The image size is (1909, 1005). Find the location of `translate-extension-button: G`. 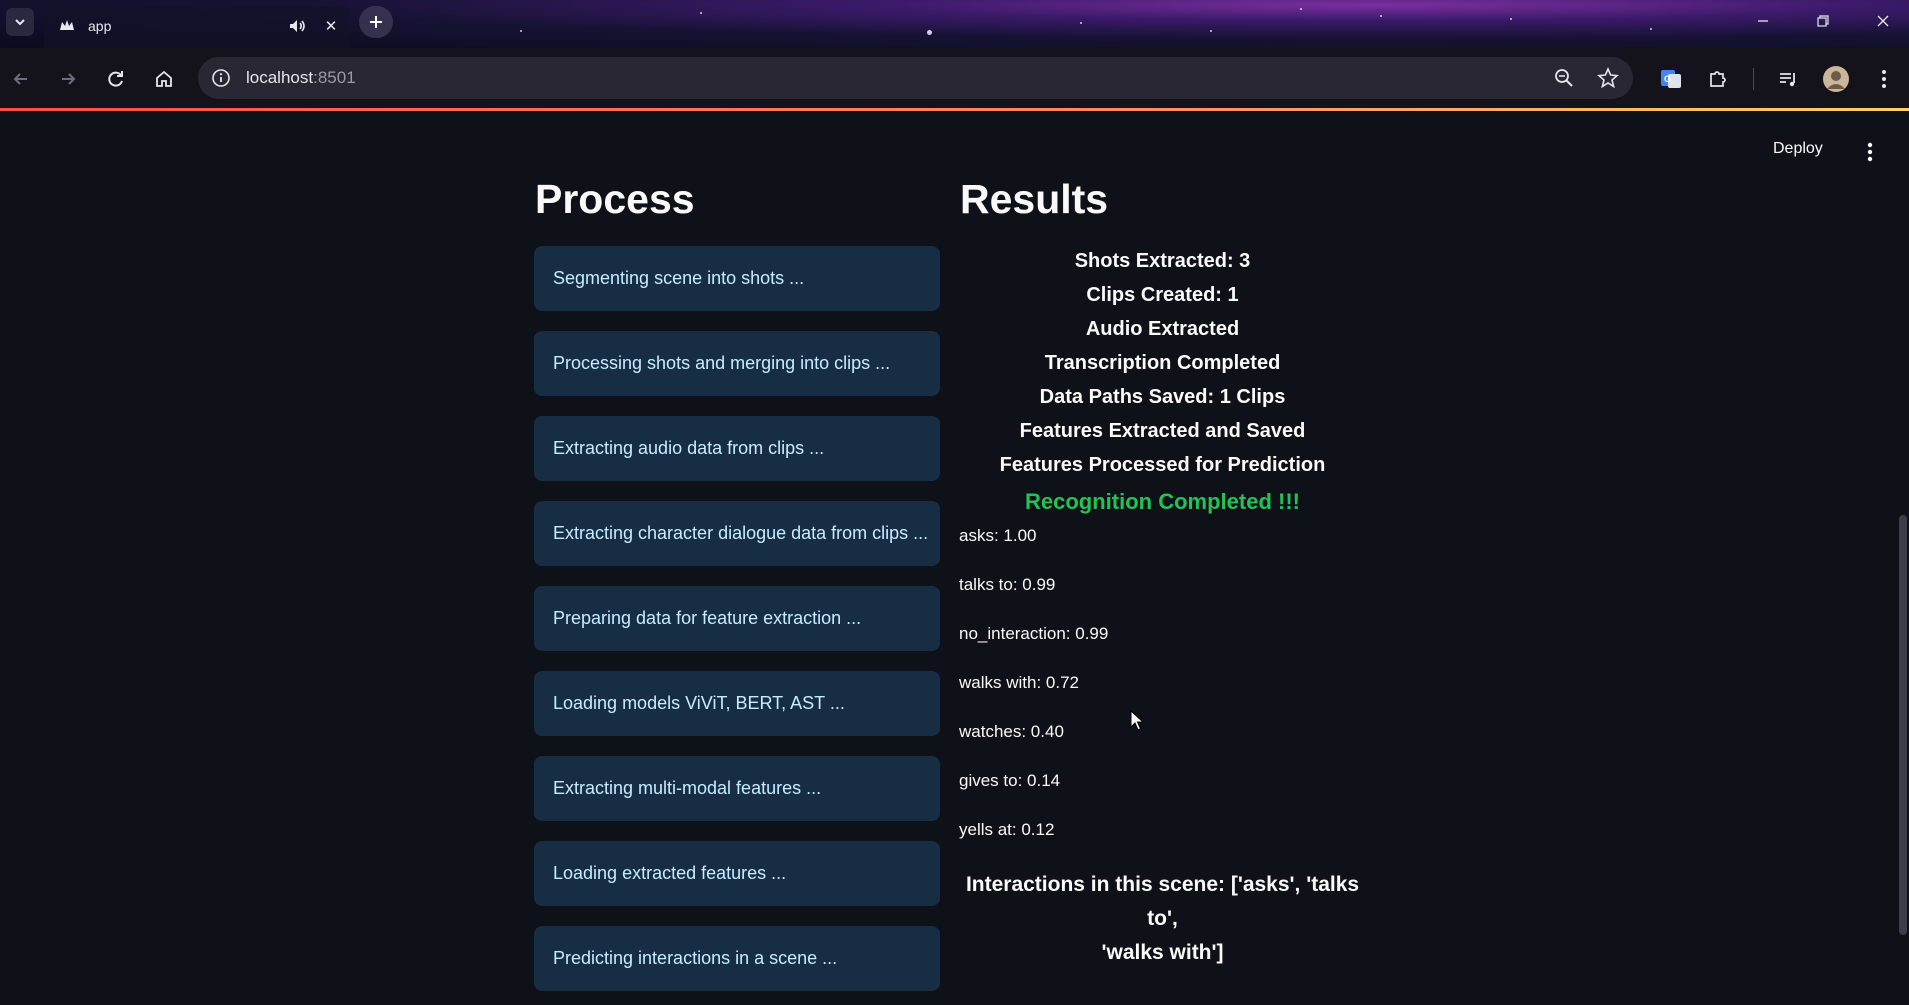

translate-extension-button: G is located at coordinates (1671, 79).